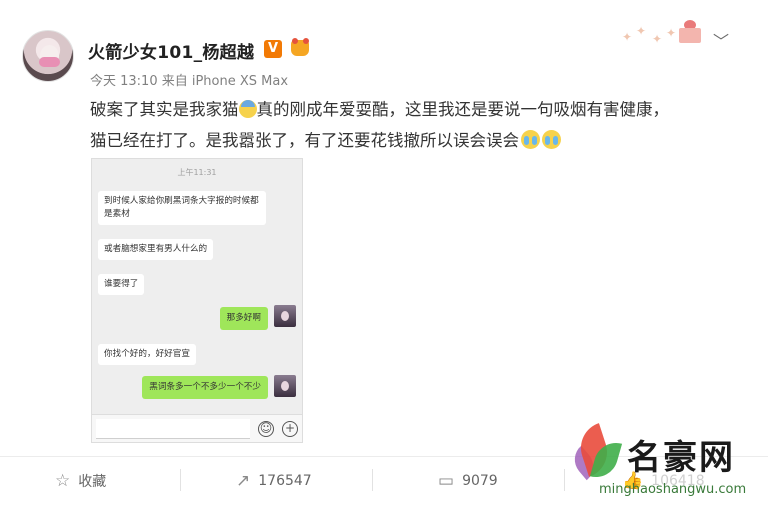 This screenshot has height=510, width=768. What do you see at coordinates (164, 109) in the screenshot?
I see `post-text-part: 破案了其实是我家猫` at bounding box center [164, 109].